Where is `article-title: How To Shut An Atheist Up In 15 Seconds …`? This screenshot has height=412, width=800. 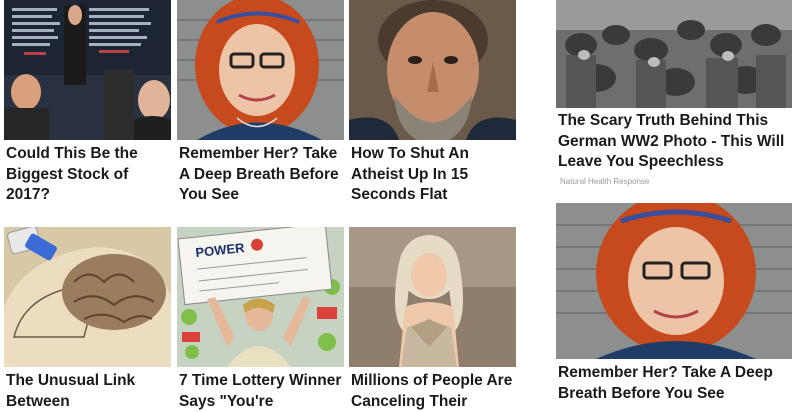 article-title: How To Shut An Atheist Up In 15 Seconds … is located at coordinates (433, 175).